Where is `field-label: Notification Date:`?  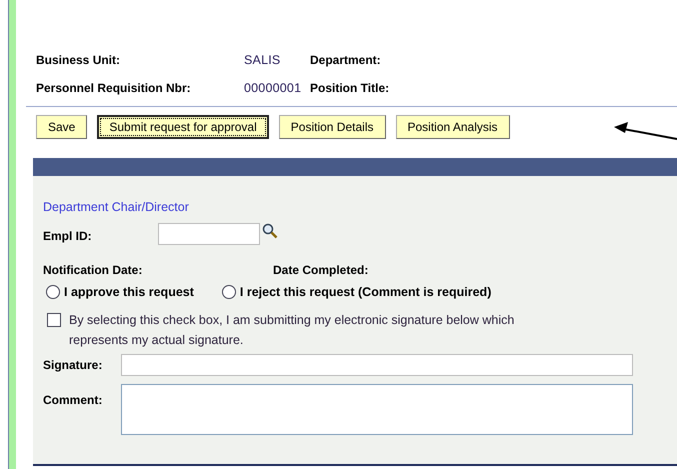
field-label: Notification Date: is located at coordinates (93, 270).